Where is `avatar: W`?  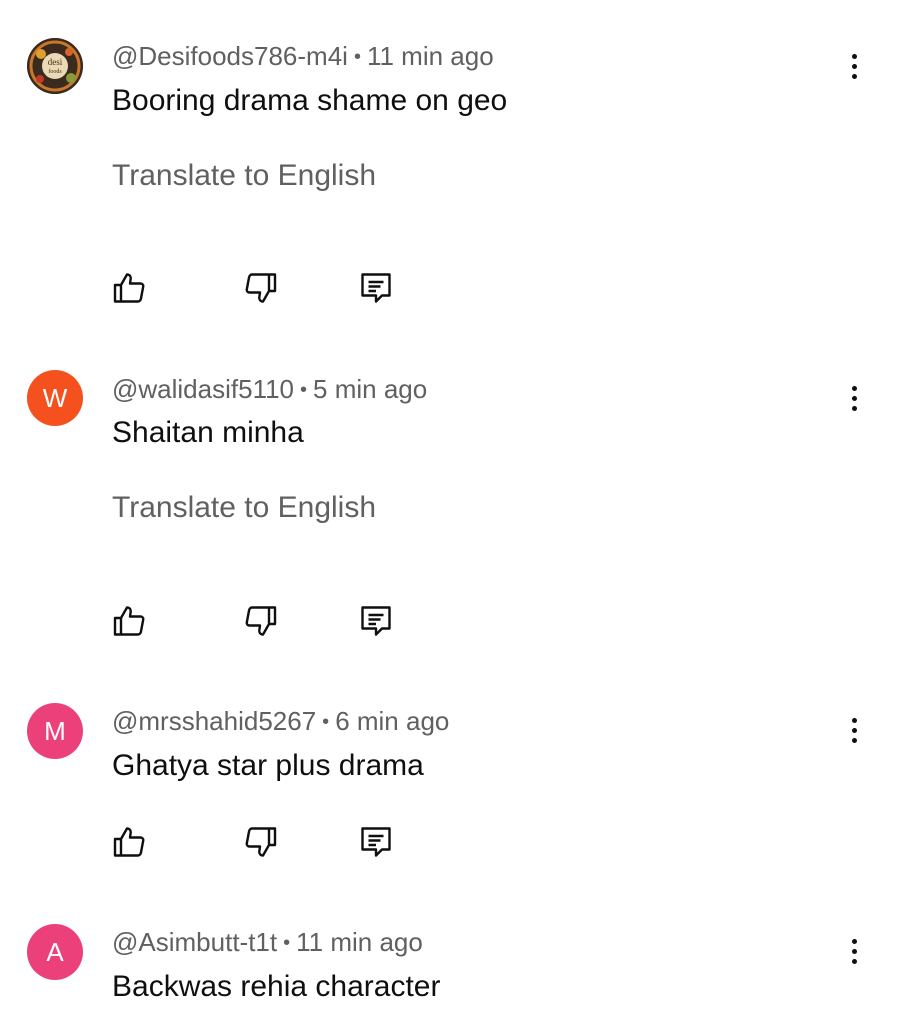 avatar: W is located at coordinates (55, 398).